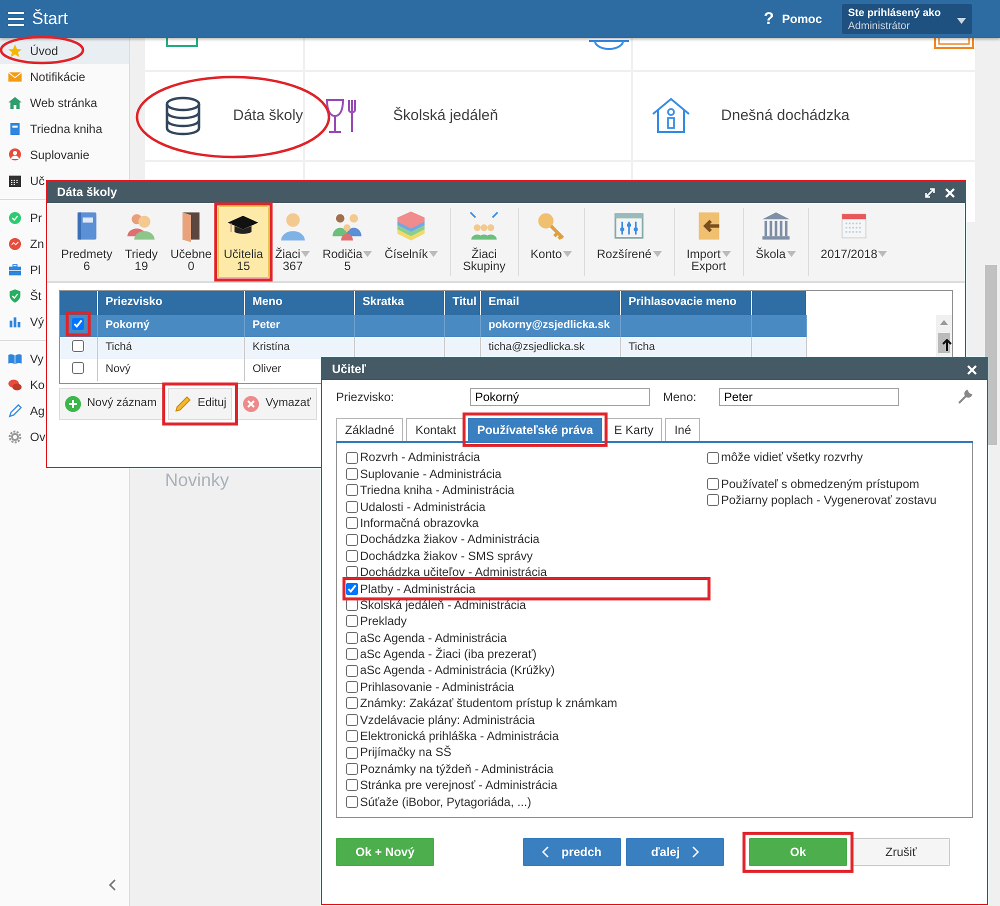 The image size is (1000, 906). What do you see at coordinates (170, 303) in the screenshot?
I see `column-header: Priezvisko` at bounding box center [170, 303].